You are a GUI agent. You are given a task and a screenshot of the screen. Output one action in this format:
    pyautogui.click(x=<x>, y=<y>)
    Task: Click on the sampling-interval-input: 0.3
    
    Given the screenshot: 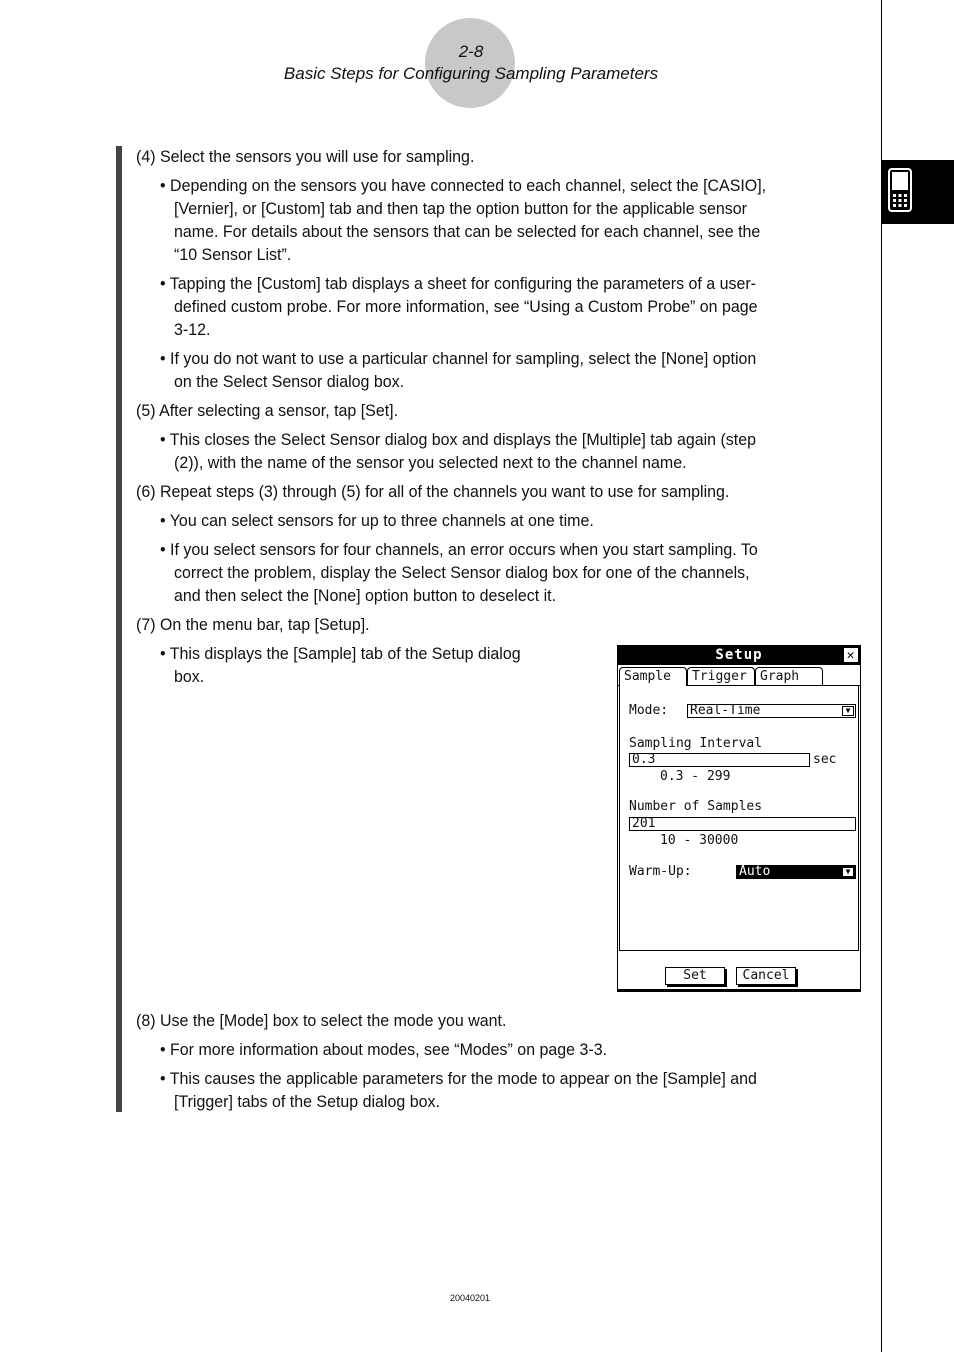 What is the action you would take?
    pyautogui.click(x=719, y=760)
    